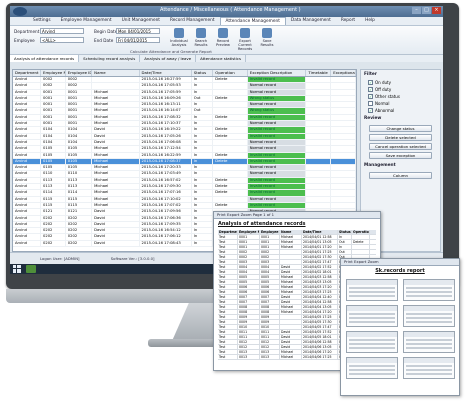 The width and height of the screenshot is (465, 403). Describe the element at coordinates (45, 58) in the screenshot. I see `analysis-tab: Analysis of attendance records` at that location.